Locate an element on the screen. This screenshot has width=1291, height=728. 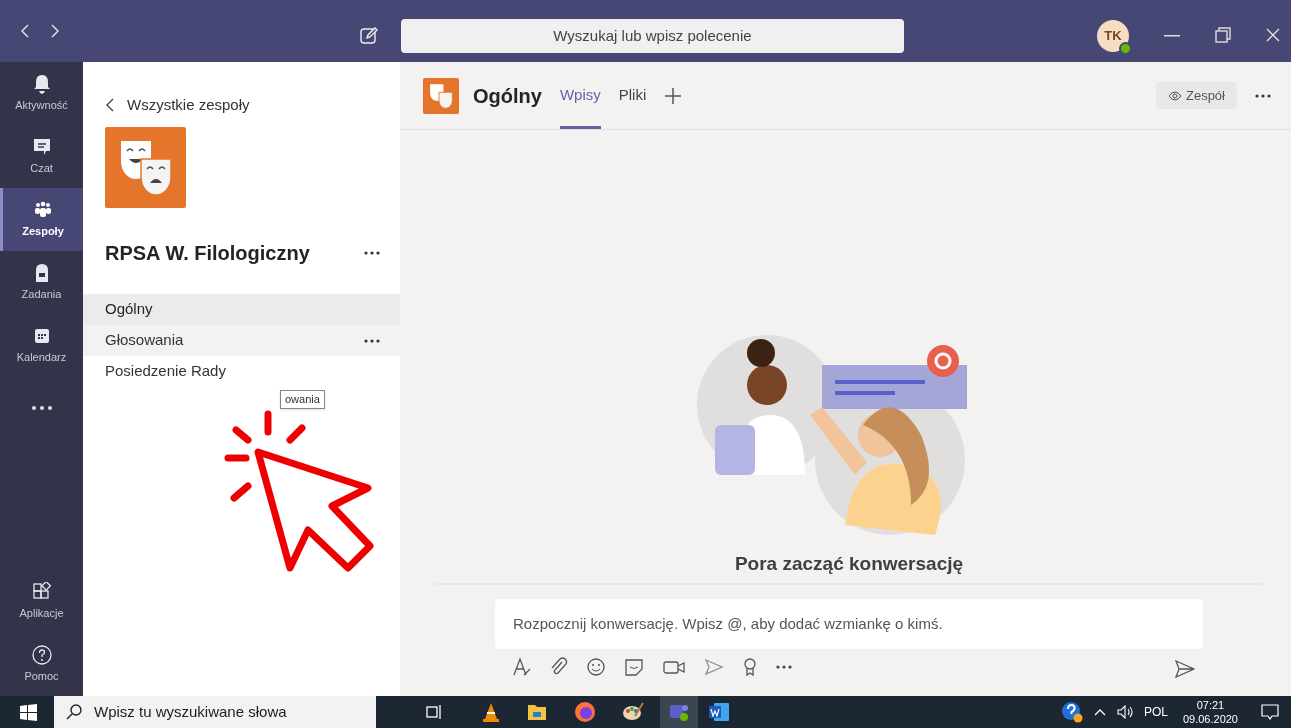
speaker-icon is located at coordinates (1124, 712).